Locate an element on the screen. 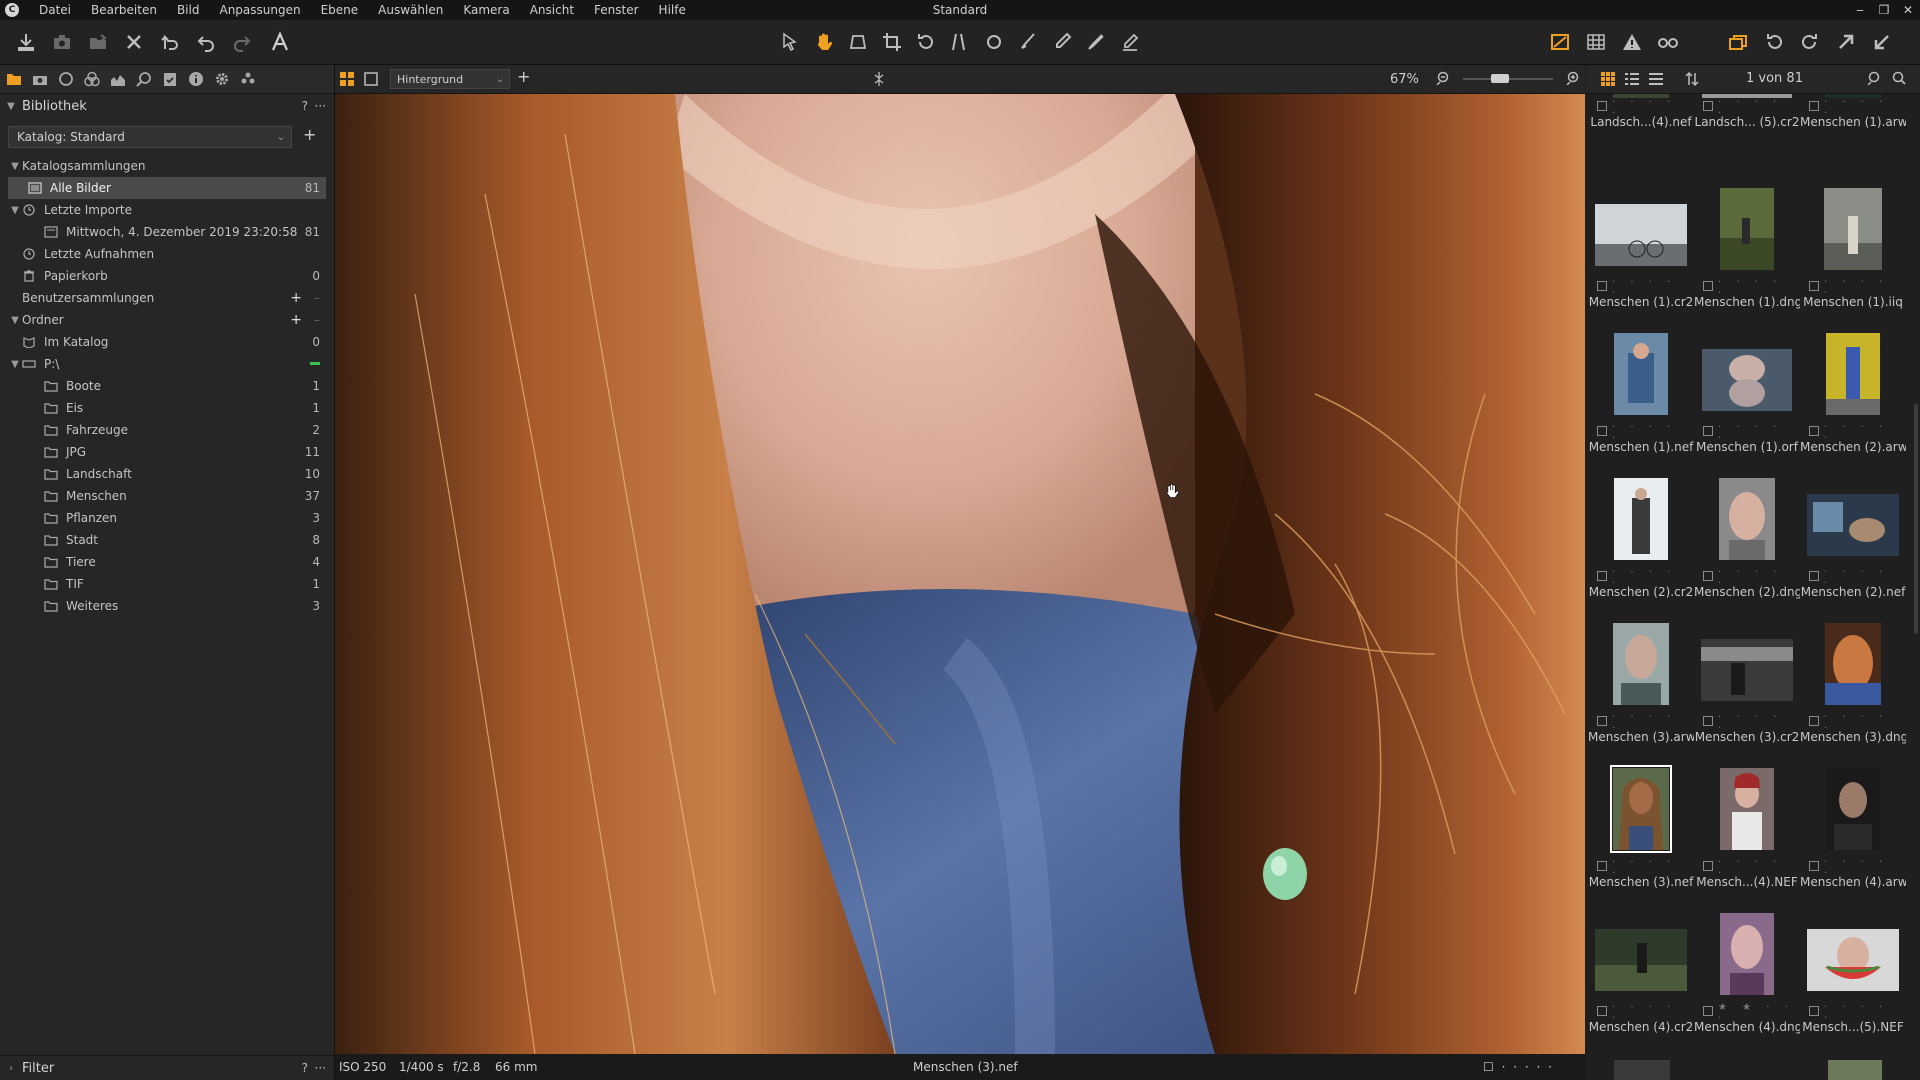 The height and width of the screenshot is (1080, 1920). zoom-thumbnails-button is located at coordinates (1874, 79).